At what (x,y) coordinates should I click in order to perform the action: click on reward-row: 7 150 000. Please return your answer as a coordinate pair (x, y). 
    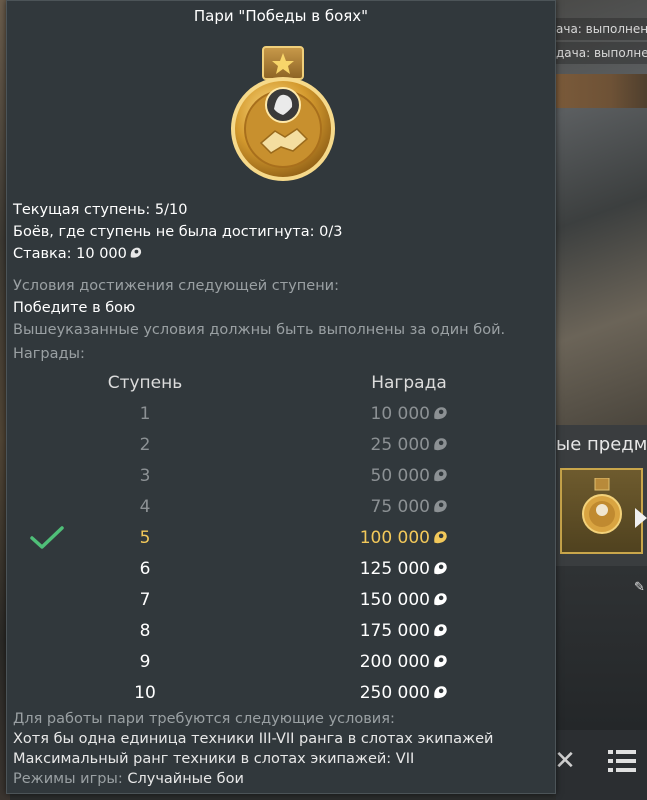
    Looking at the image, I should click on (281, 605).